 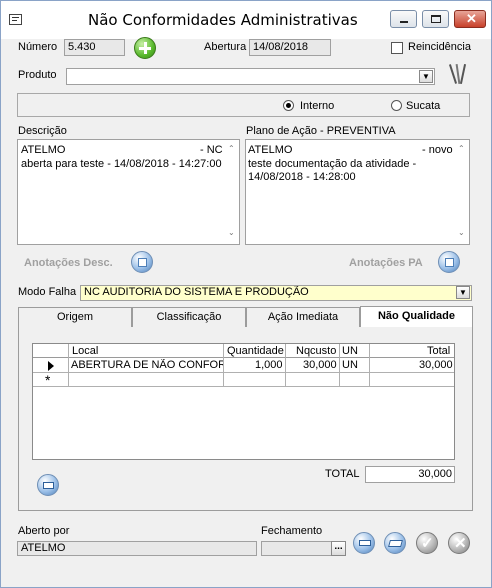 I want to click on total-field: 30,000, so click(x=410, y=474).